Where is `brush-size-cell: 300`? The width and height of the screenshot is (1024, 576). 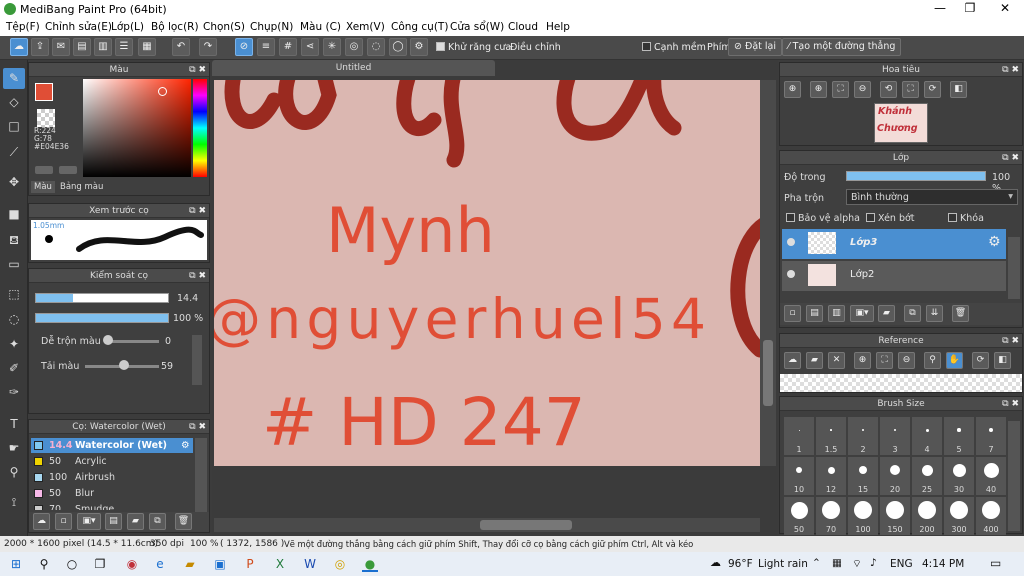
brush-size-cell: 300 is located at coordinates (959, 516).